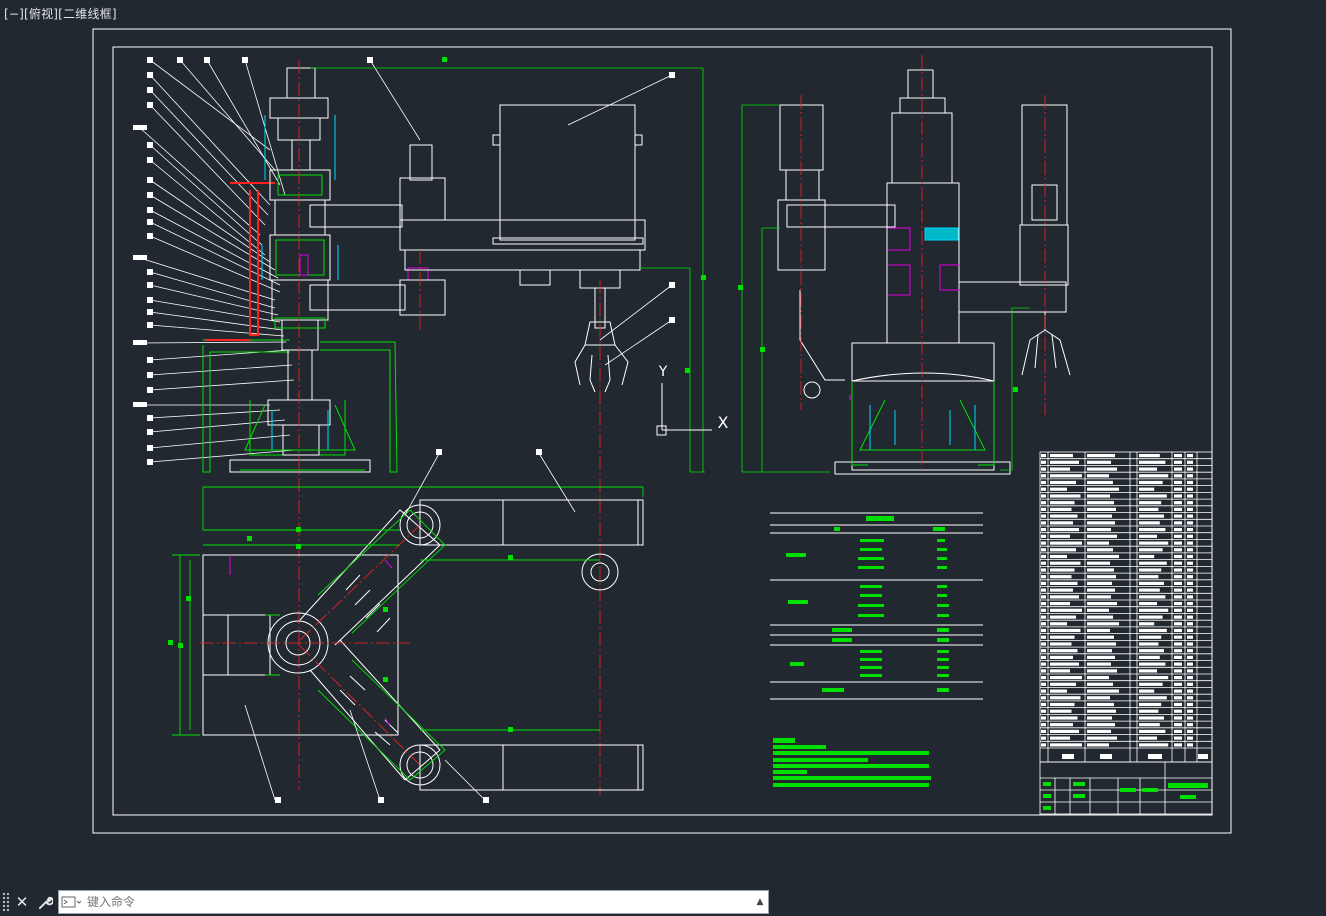 The image size is (1326, 916). Describe the element at coordinates (876, 606) in the screenshot. I see `parameter-table` at that location.